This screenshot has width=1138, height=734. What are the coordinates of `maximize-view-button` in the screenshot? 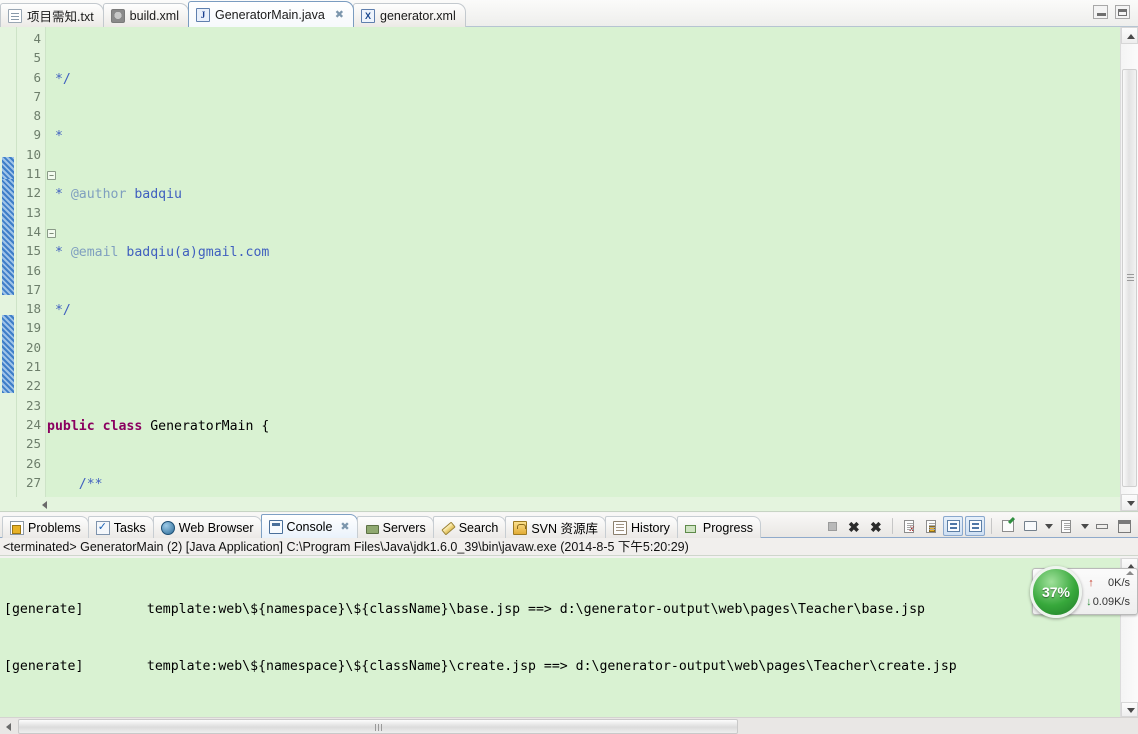 It's located at (1124, 526).